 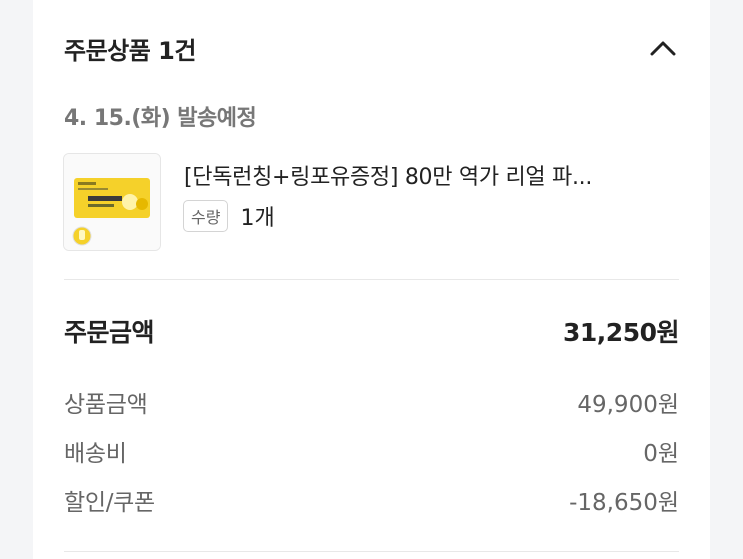 I want to click on discount-coupon-row: 할인/쿠폰 -18,650원, so click(x=371, y=500).